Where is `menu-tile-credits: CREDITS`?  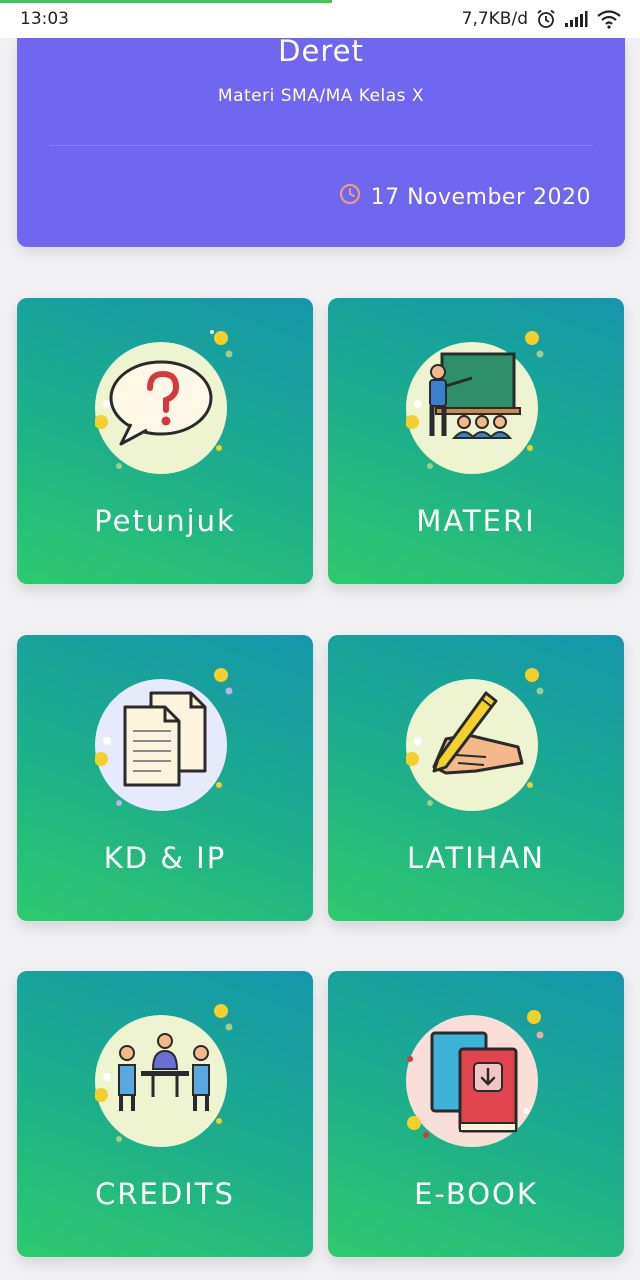 menu-tile-credits: CREDITS is located at coordinates (165, 1114).